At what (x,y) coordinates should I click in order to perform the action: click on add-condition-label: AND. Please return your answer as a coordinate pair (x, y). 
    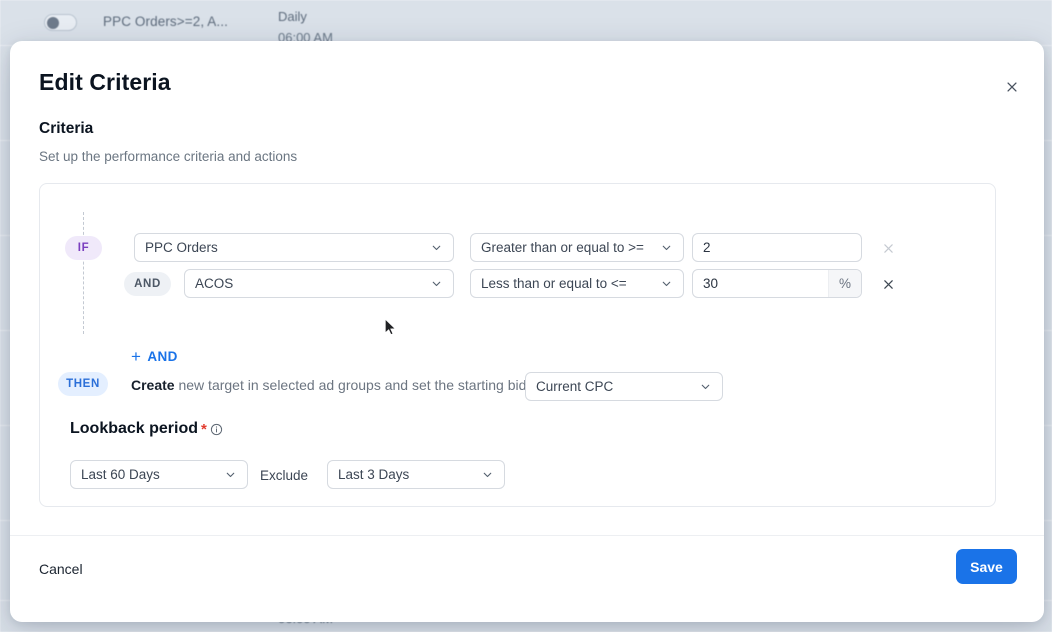
    Looking at the image, I should click on (162, 356).